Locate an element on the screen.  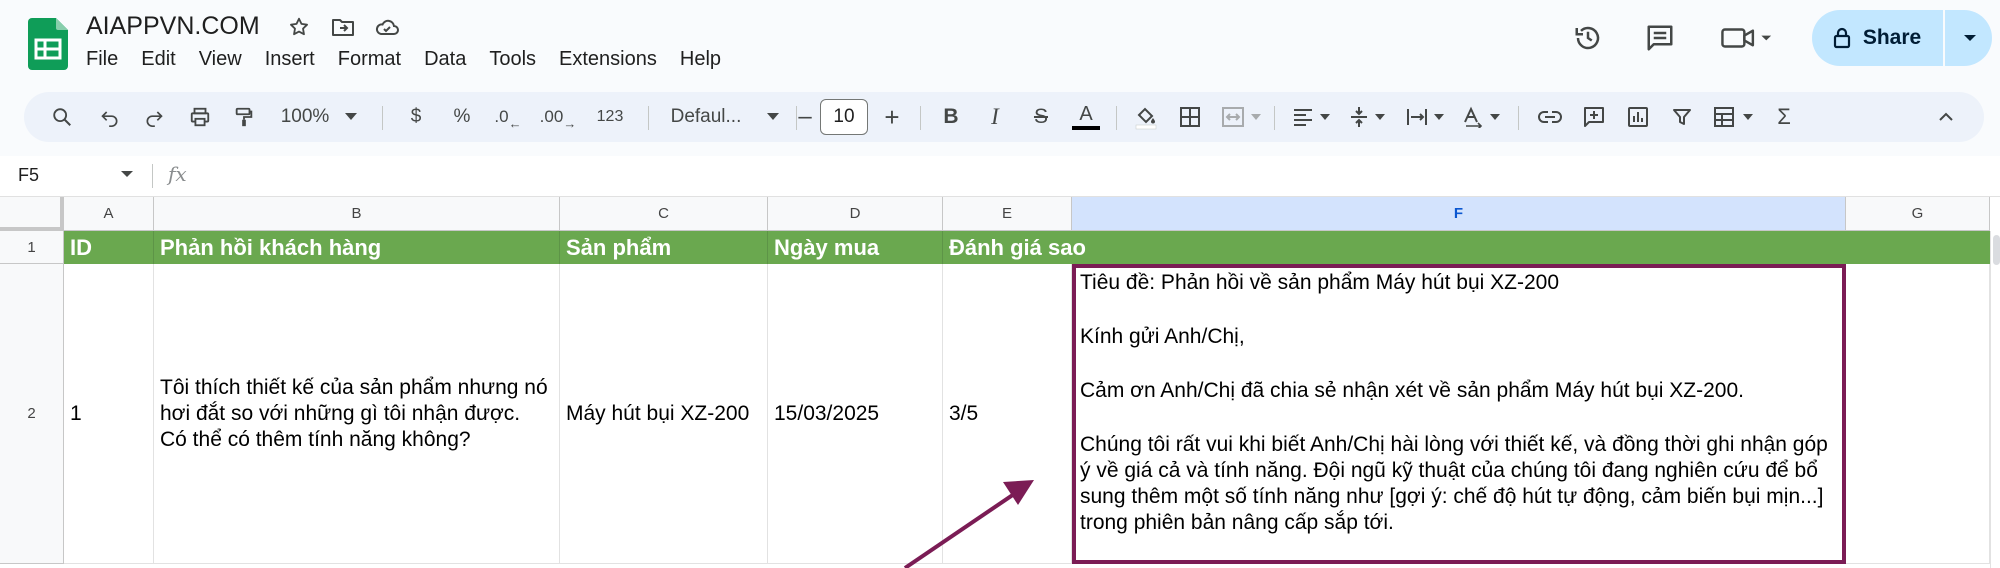
vertical-scrollbar is located at coordinates (1995, 399).